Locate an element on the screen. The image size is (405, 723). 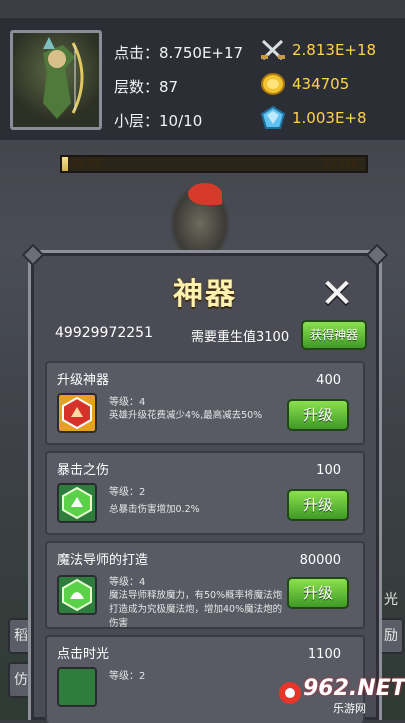
card-title: 暴击之伤 is located at coordinates (83, 470).